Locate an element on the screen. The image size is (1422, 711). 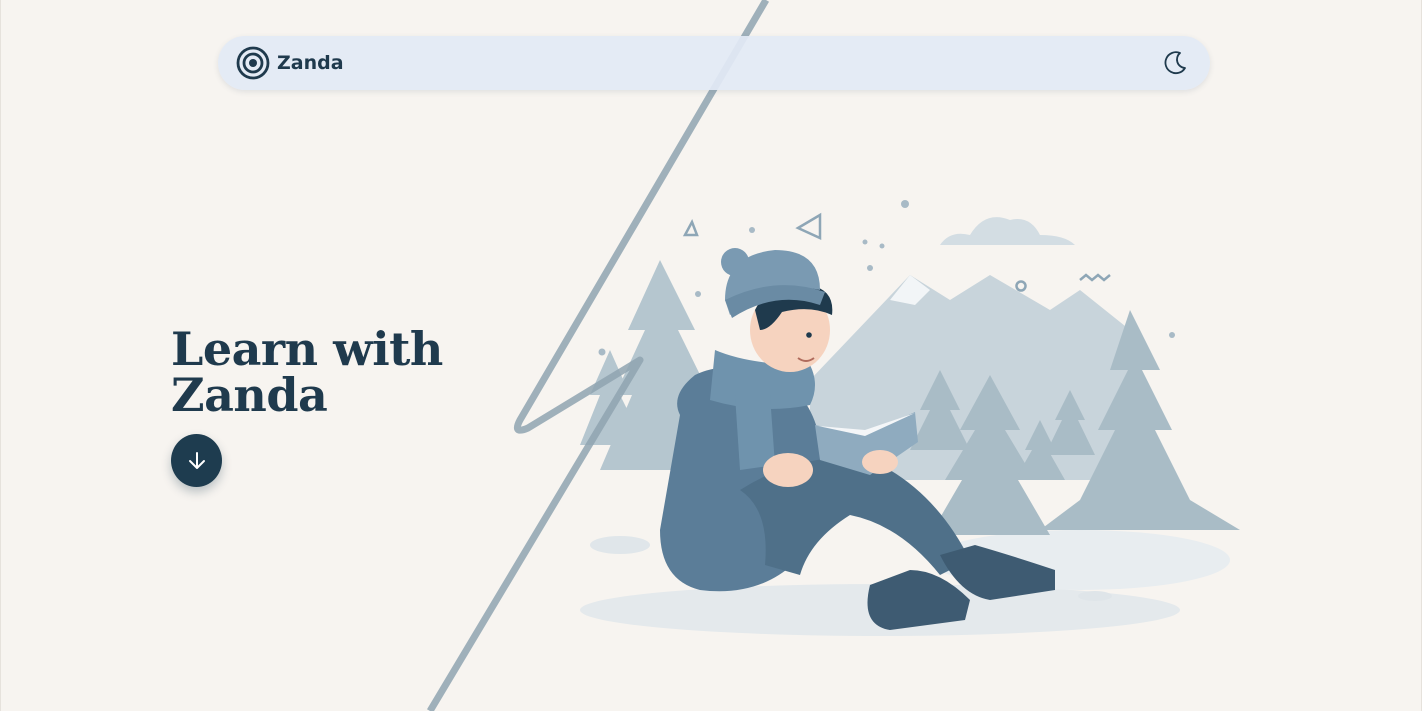
scroll-down-button is located at coordinates (196, 460).